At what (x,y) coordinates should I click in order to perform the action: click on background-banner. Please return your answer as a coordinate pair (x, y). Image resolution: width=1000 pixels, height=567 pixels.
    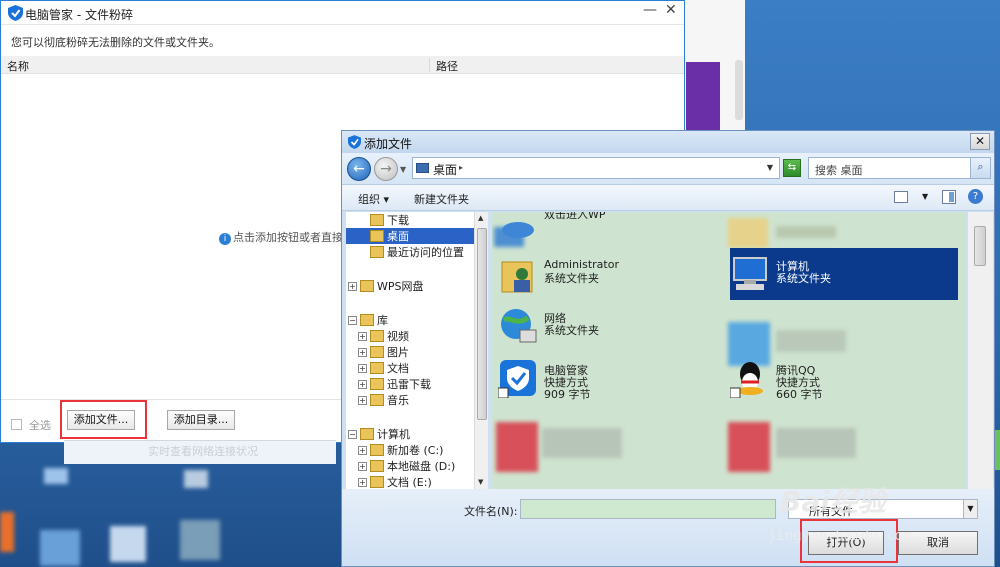
    Looking at the image, I should click on (703, 97).